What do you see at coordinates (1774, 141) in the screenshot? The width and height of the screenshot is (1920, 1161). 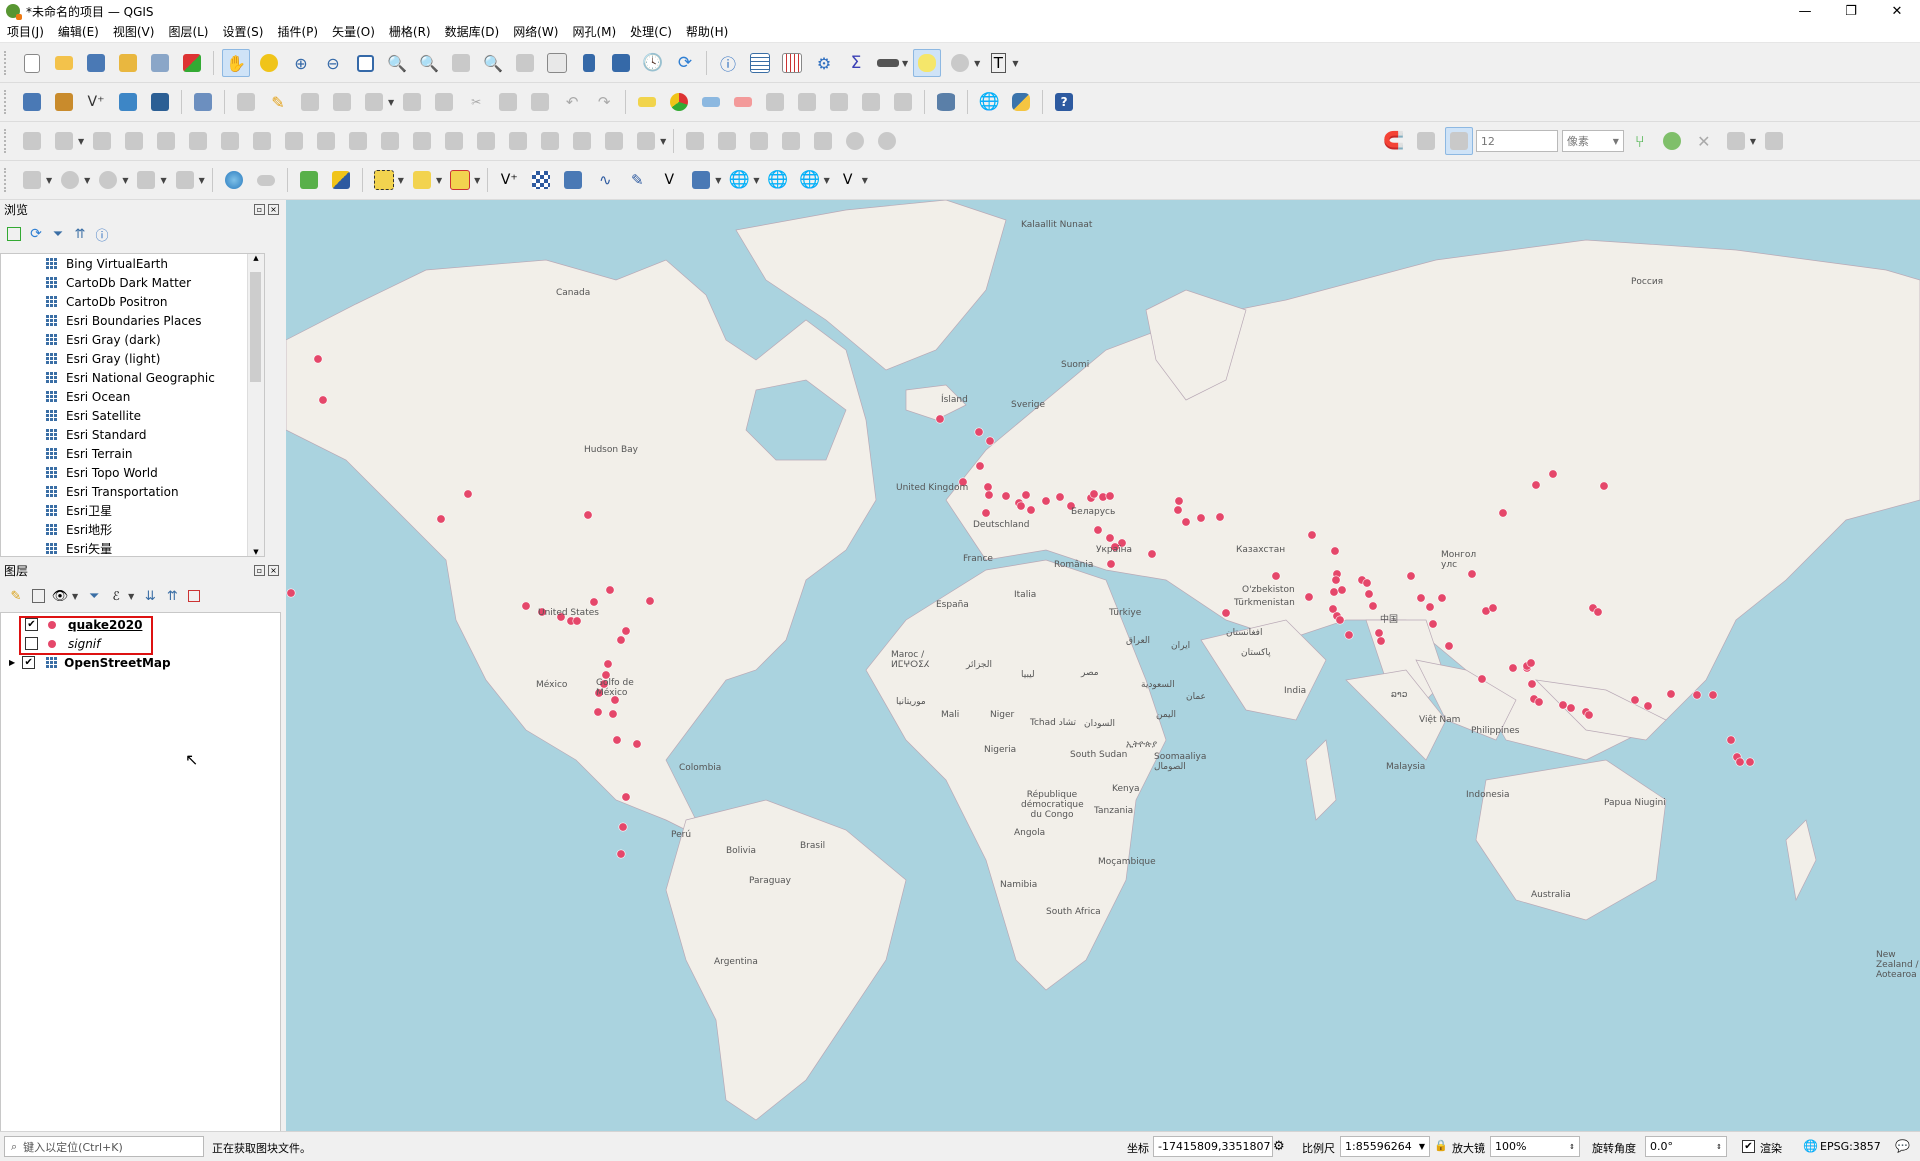 I see `snap-self-icon` at bounding box center [1774, 141].